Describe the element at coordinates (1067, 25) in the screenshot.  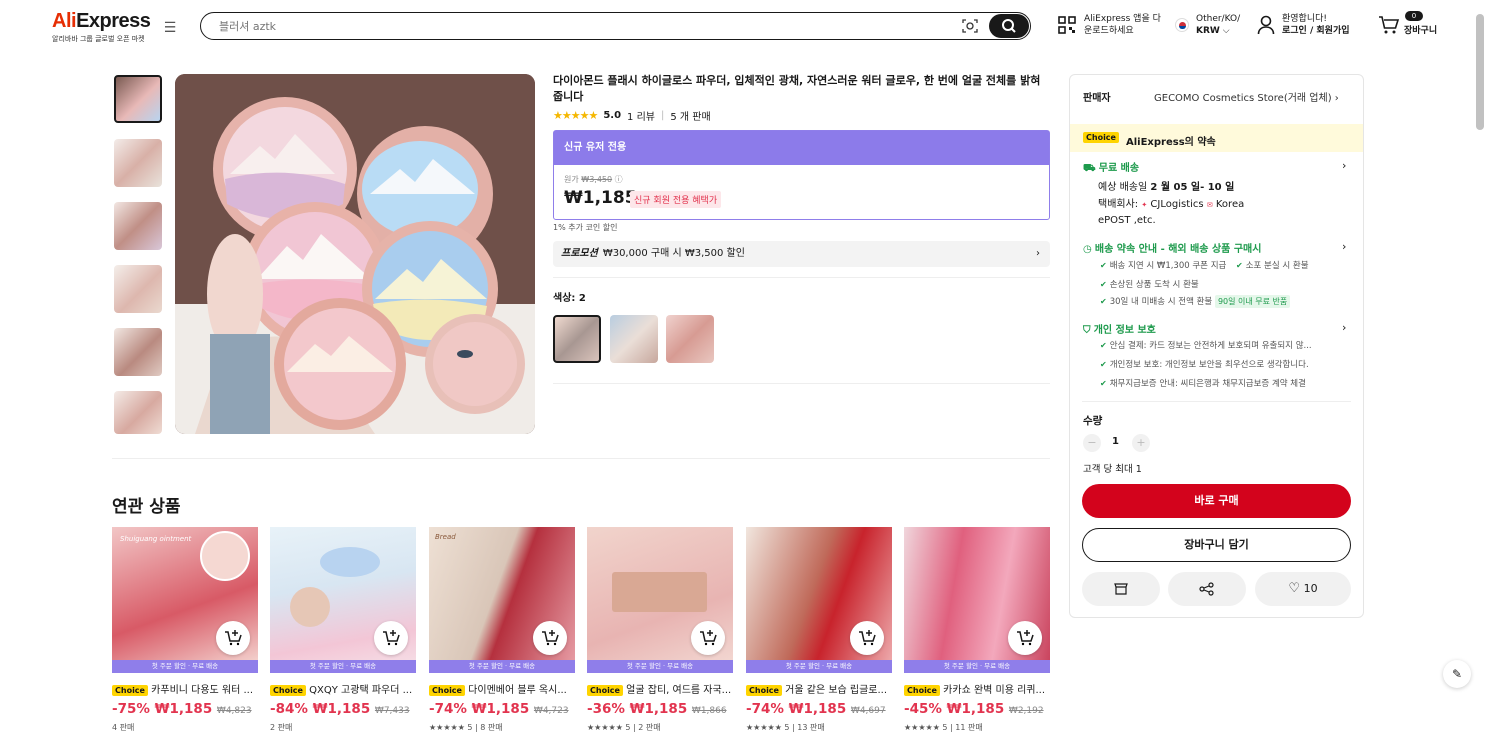
I see `qr-code-icon` at that location.